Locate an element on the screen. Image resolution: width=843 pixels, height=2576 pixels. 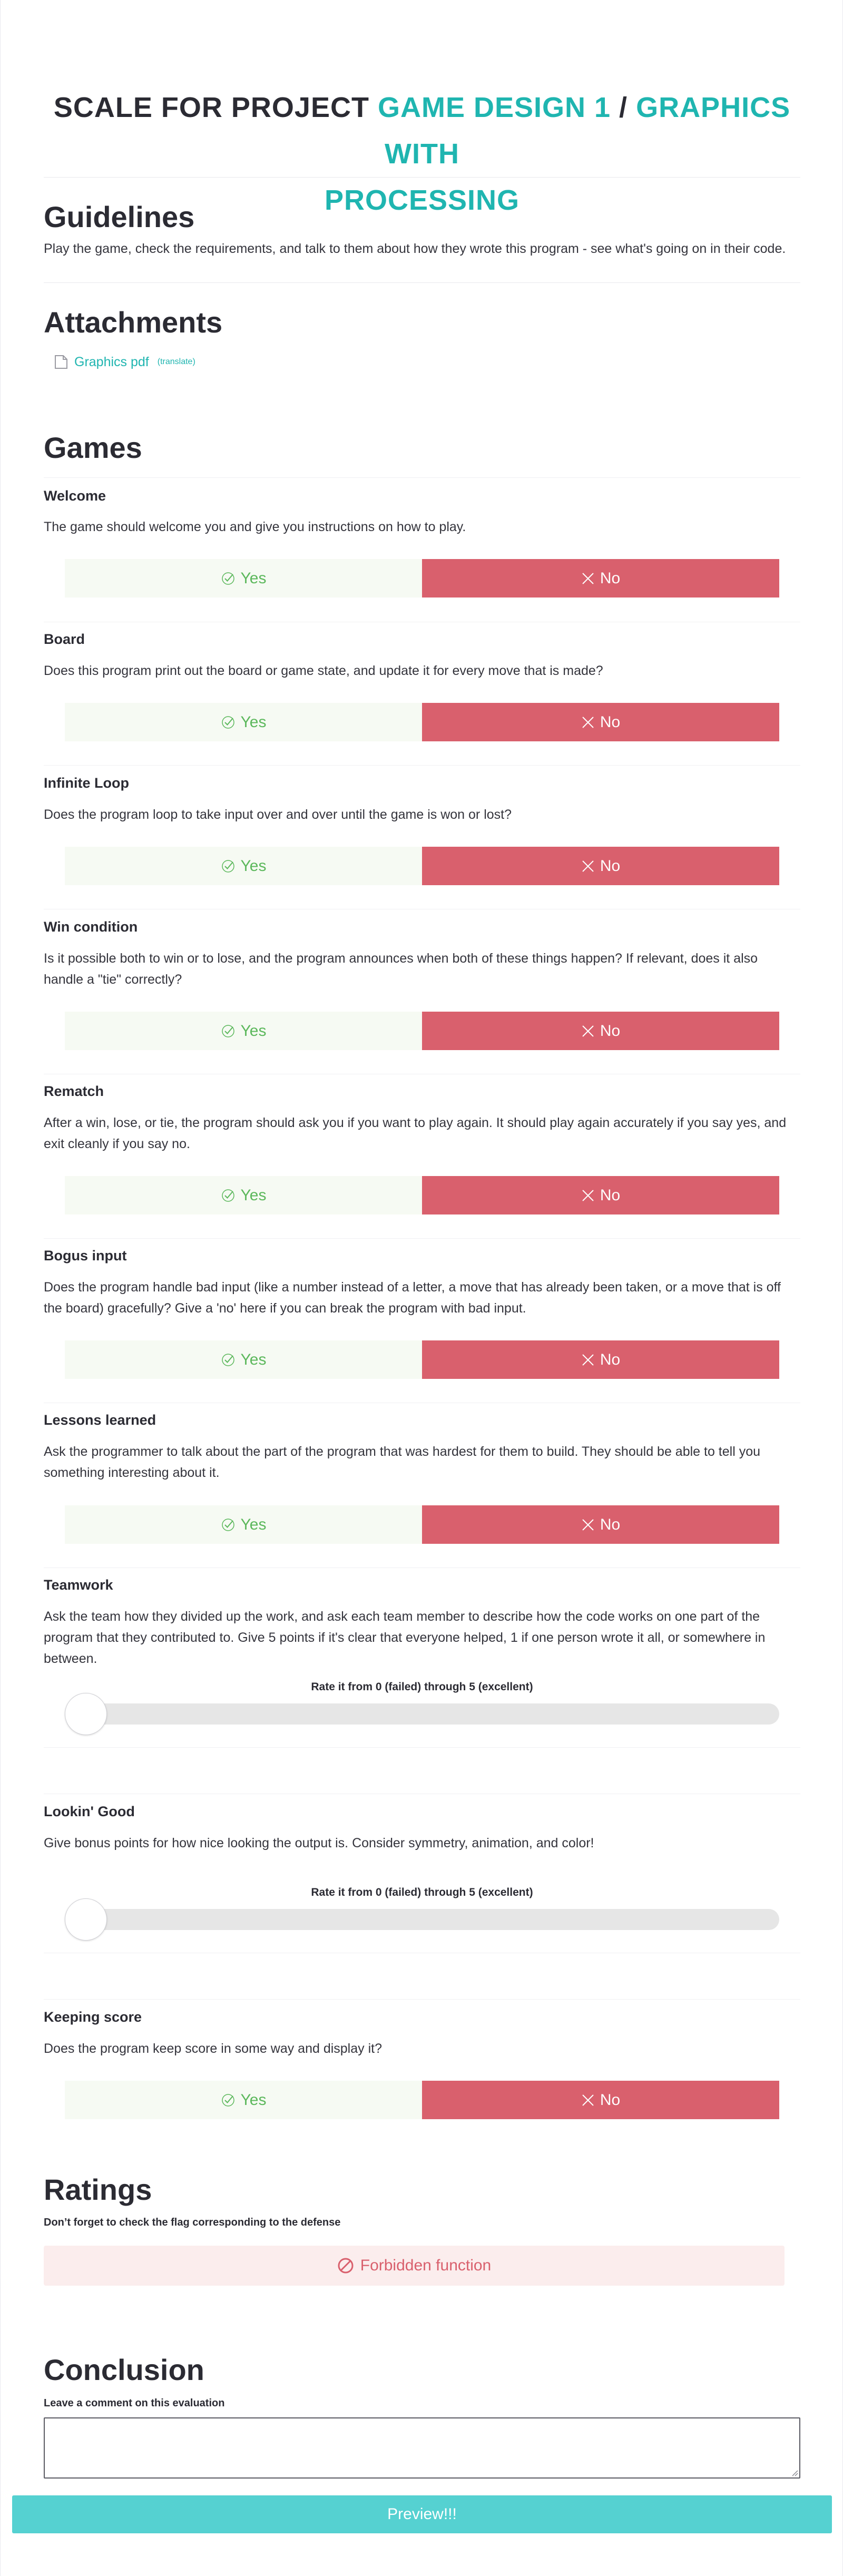
yes-no-infinite-loop: Yes No is located at coordinates (422, 866).